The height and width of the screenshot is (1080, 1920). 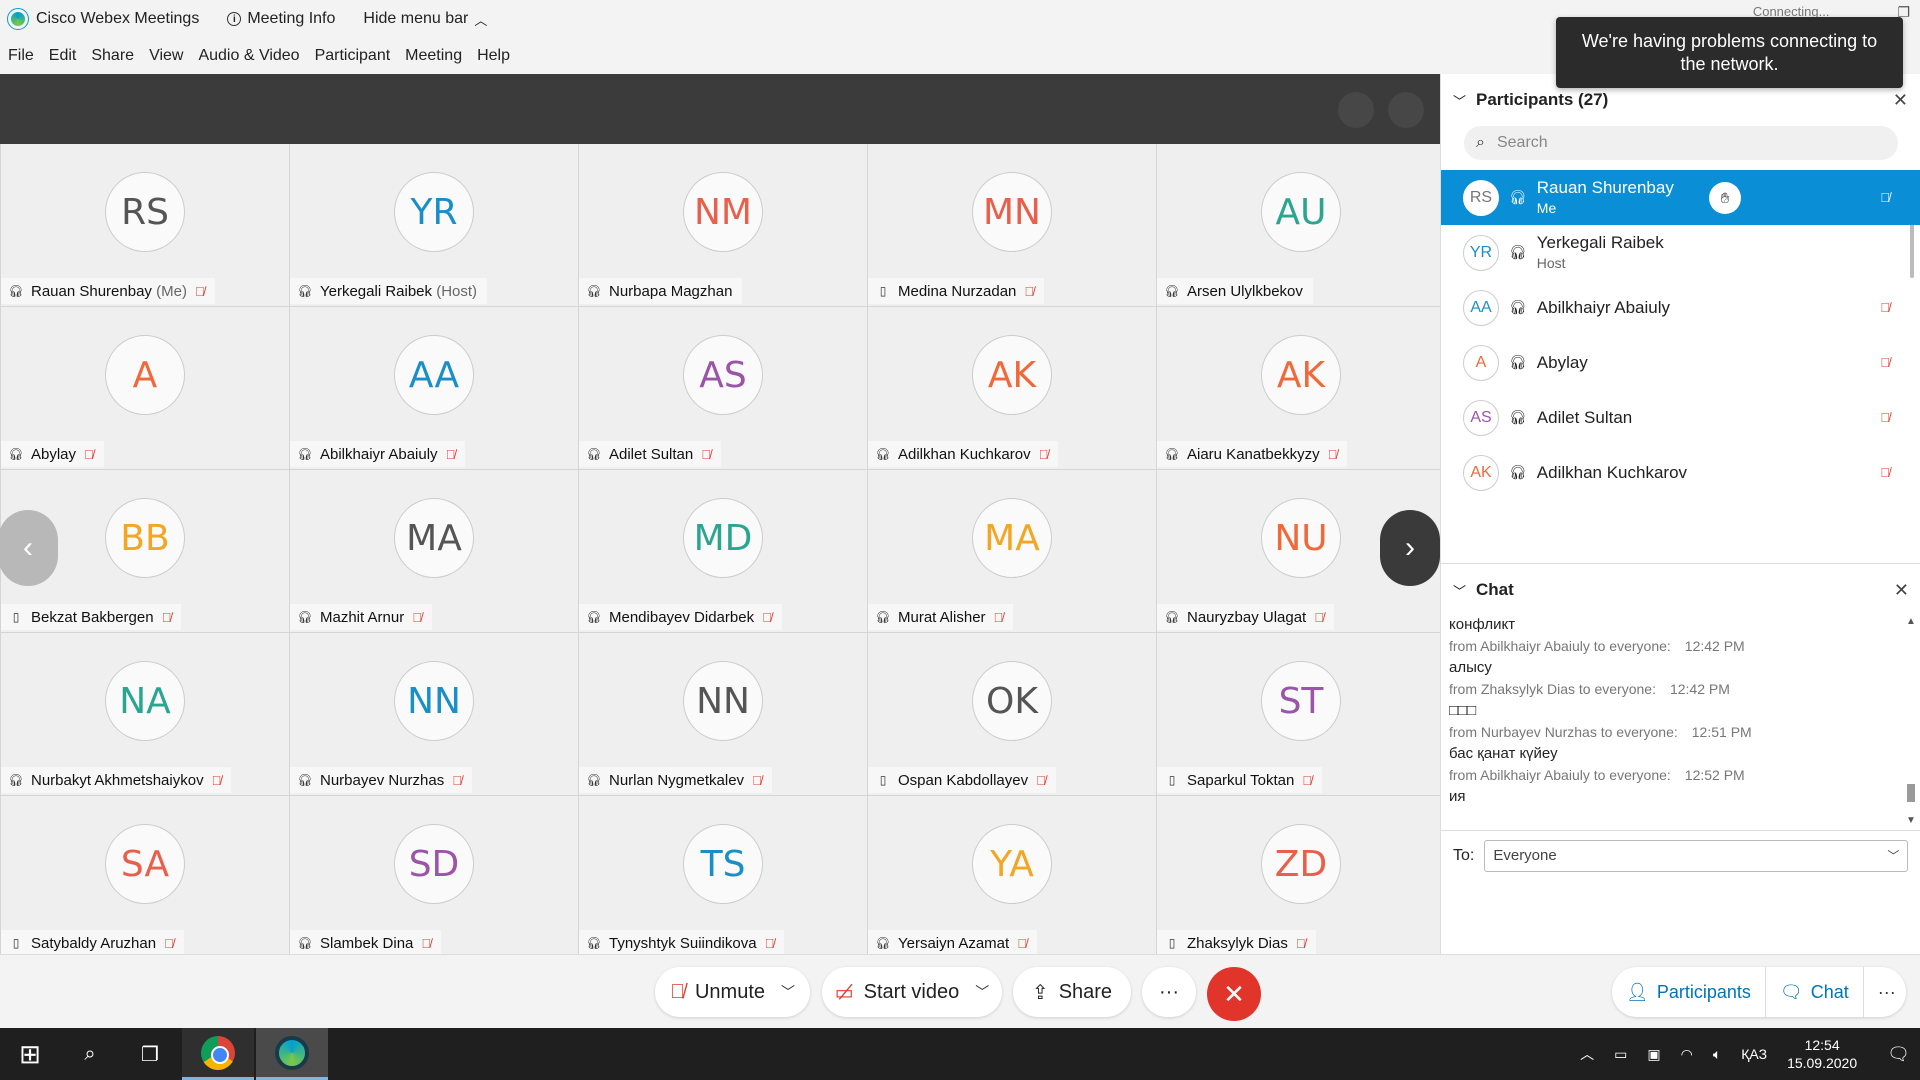 I want to click on participant-tile: TS 🎧︎ Tynyshtyk Suiindikova 🎙̸, so click(x=723, y=877).